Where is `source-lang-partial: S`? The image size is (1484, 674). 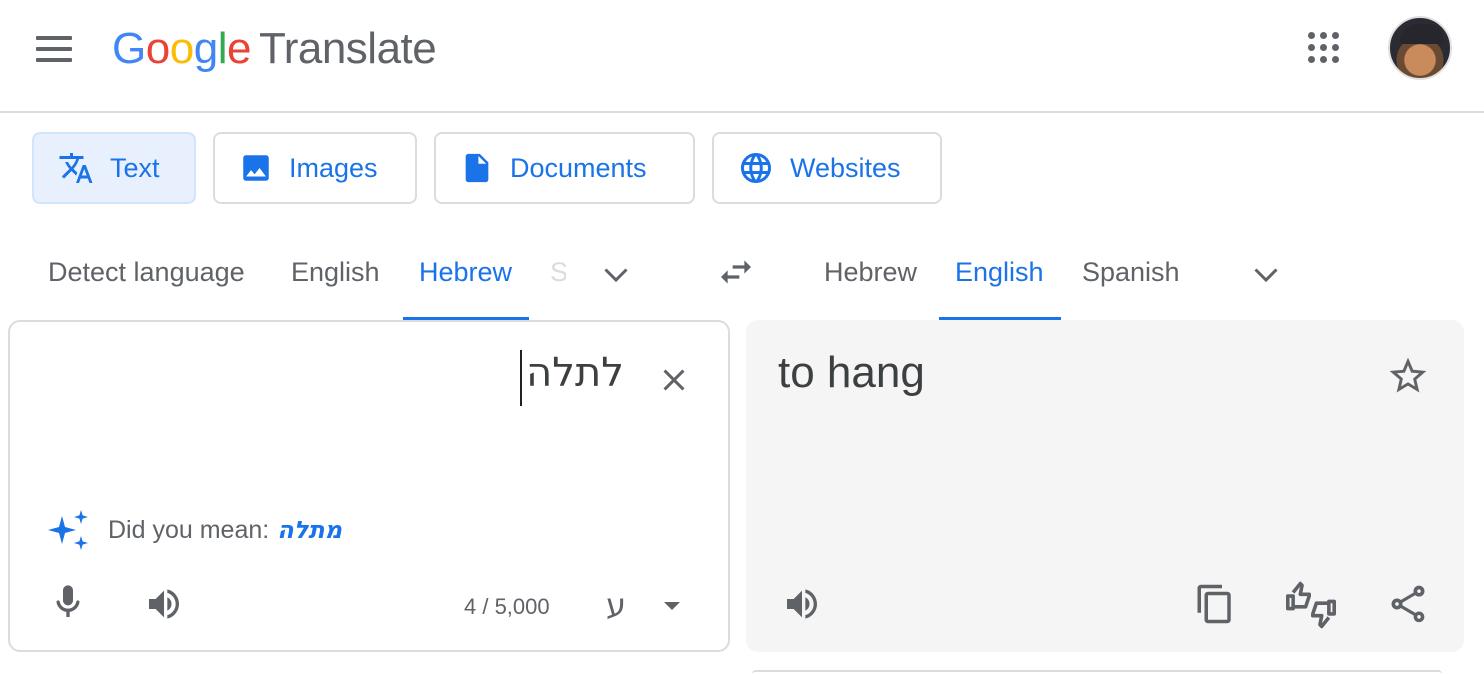 source-lang-partial: S is located at coordinates (558, 279).